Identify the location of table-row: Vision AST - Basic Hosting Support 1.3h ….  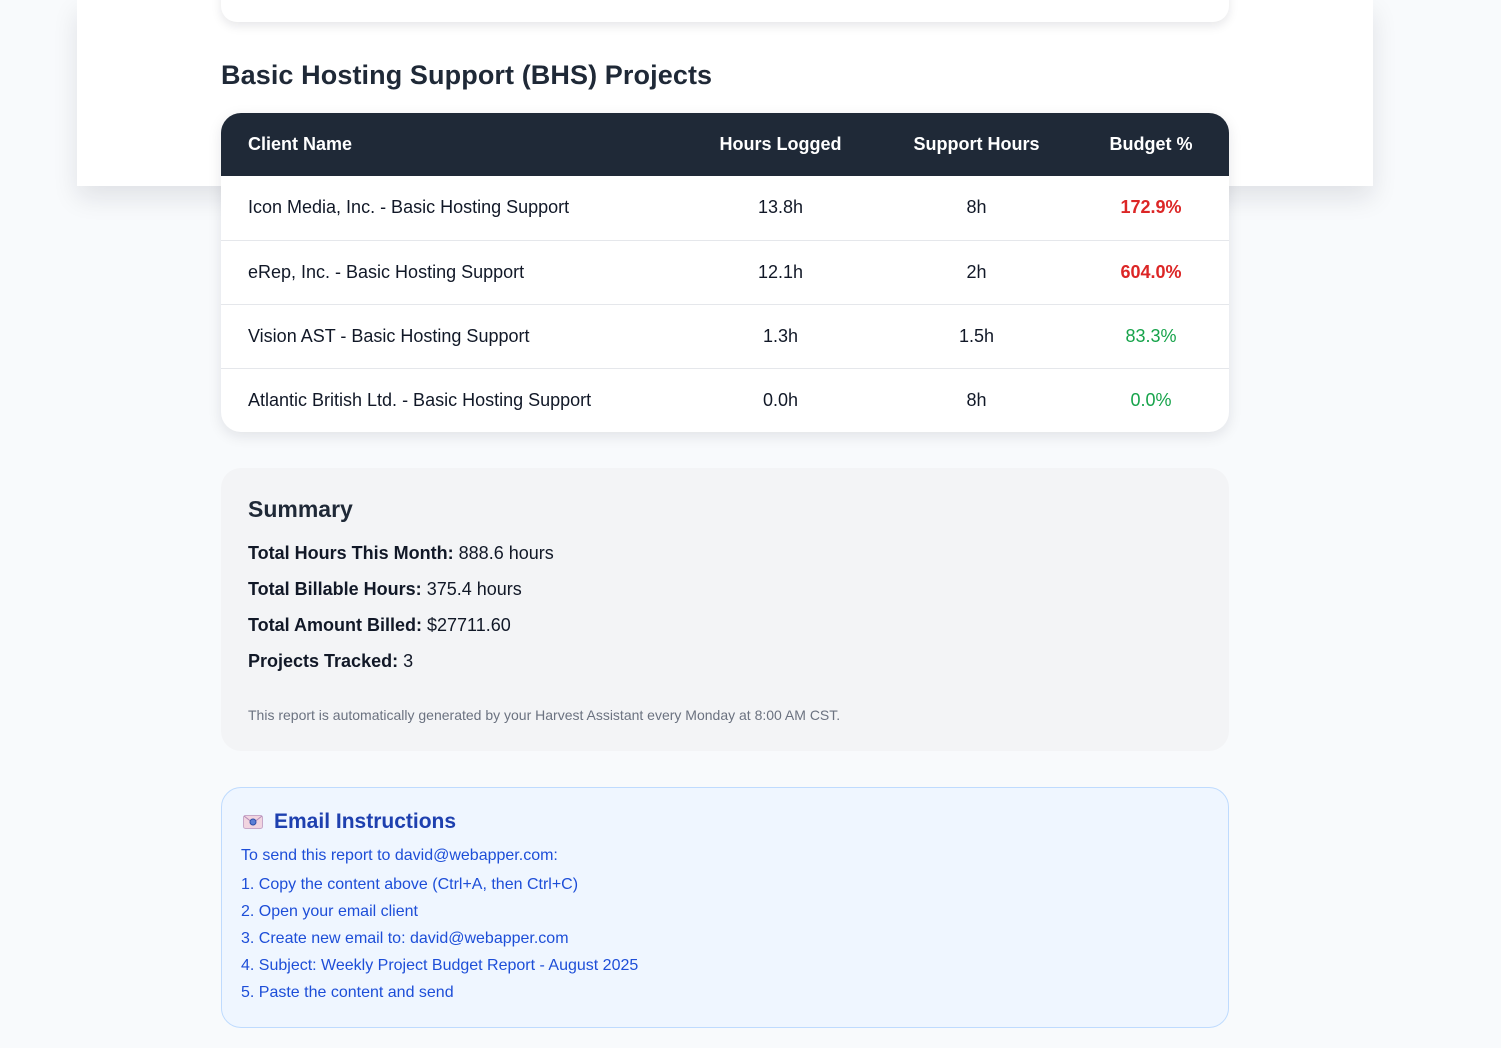
(725, 336).